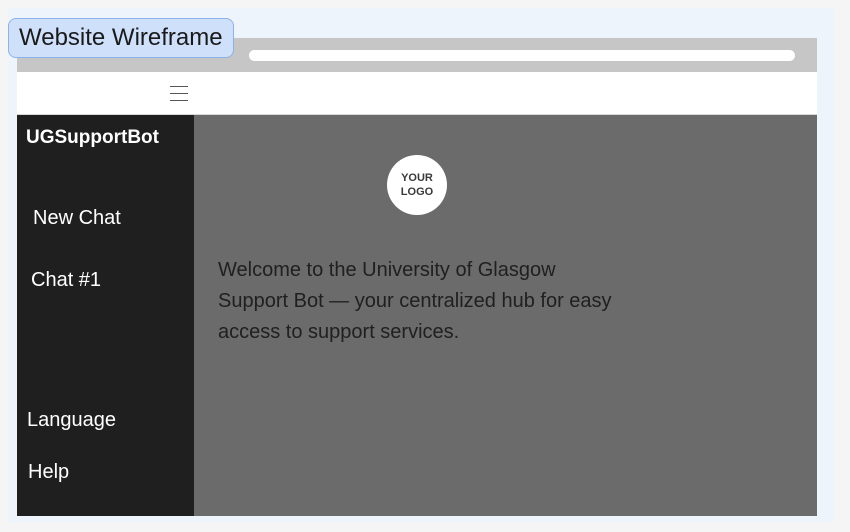 Image resolution: width=850 pixels, height=532 pixels. I want to click on logo-text: YOUR LOGO, so click(417, 185).